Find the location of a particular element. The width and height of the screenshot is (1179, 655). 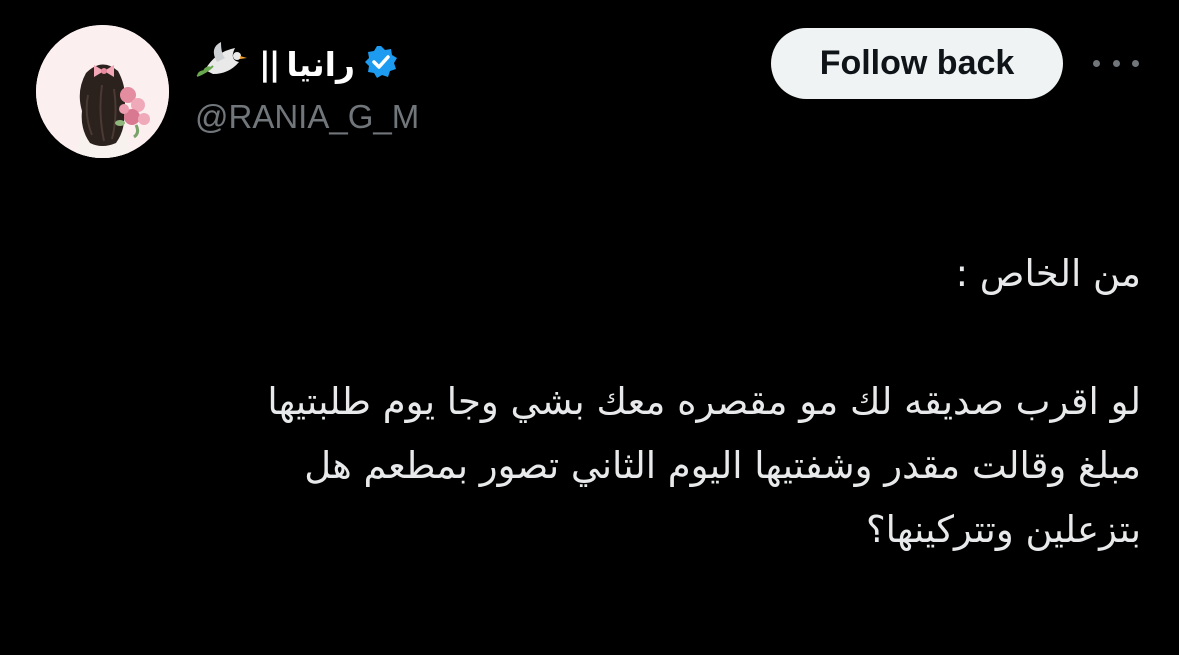

author-name-row: || رانيا is located at coordinates (297, 64).